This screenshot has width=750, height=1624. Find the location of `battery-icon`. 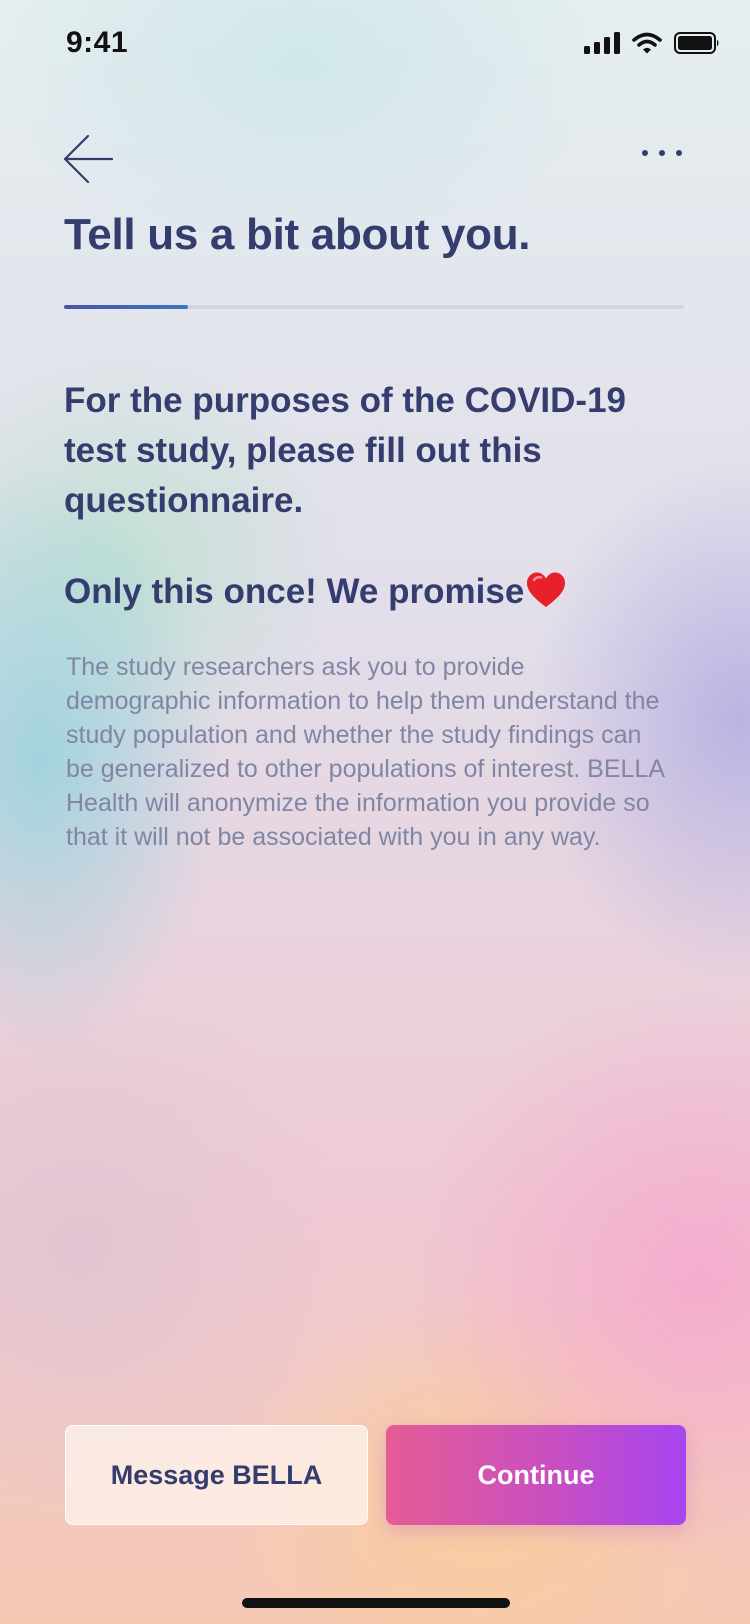

battery-icon is located at coordinates (696, 43).